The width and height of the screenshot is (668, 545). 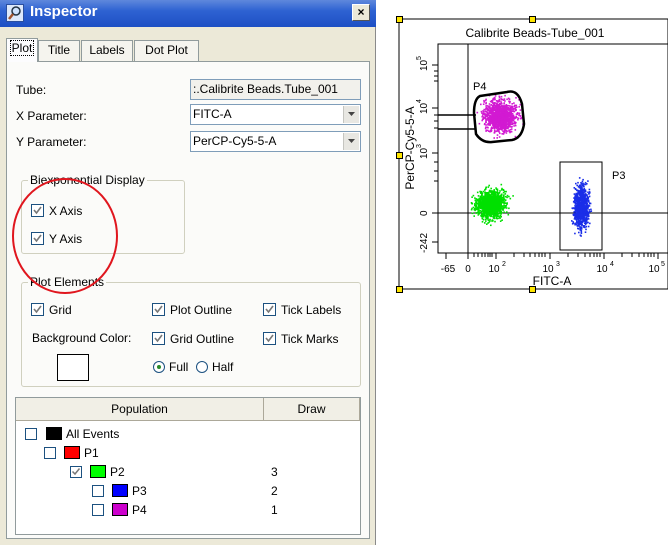 What do you see at coordinates (107, 50) in the screenshot?
I see `tab-labels: Labels` at bounding box center [107, 50].